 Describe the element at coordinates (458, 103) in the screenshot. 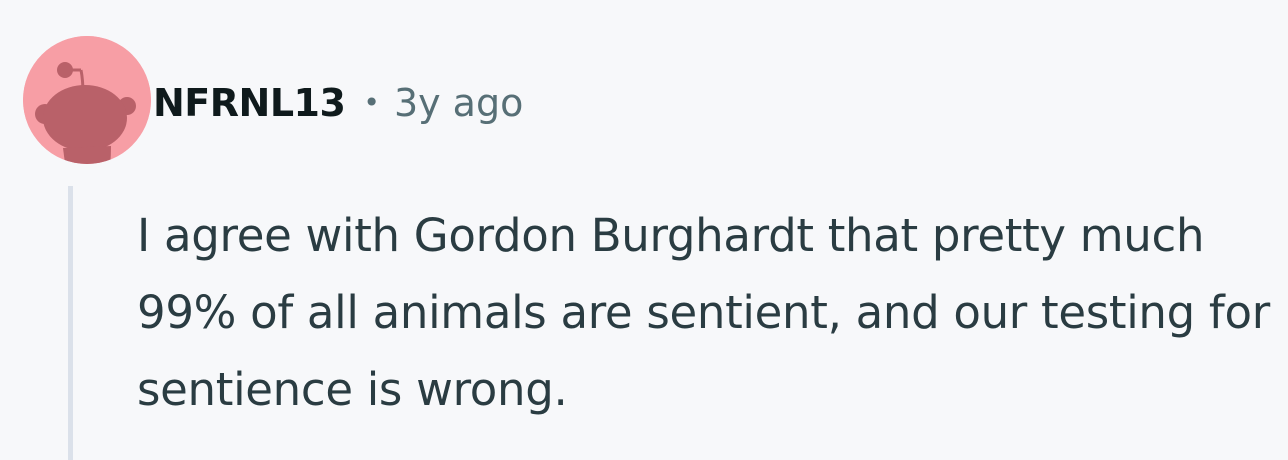

I see `timestamp: 3y ago` at that location.